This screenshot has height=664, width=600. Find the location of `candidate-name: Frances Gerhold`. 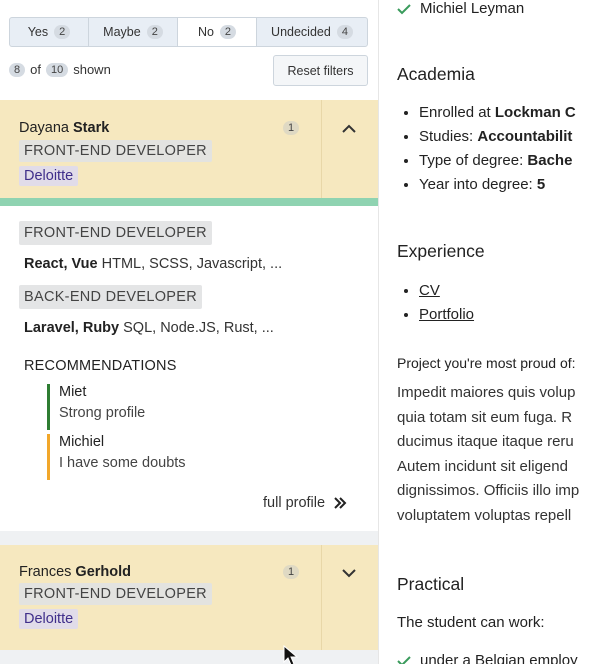

candidate-name: Frances Gerhold is located at coordinates (75, 572).